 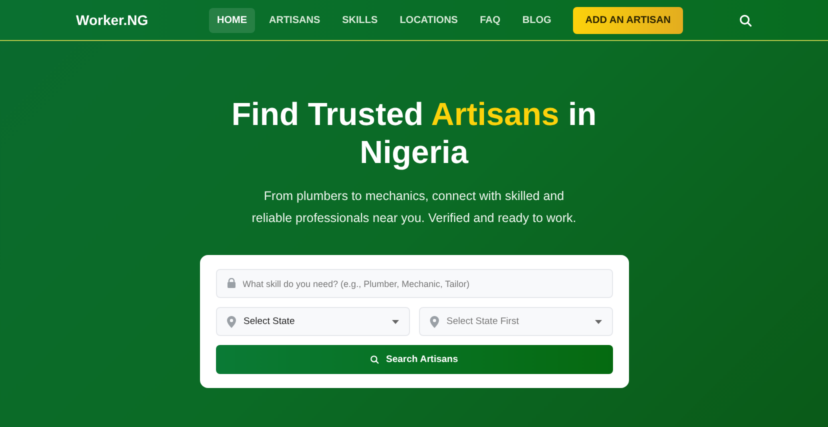 What do you see at coordinates (414, 133) in the screenshot?
I see `hero-title: Find Trusted Artisans in Nigeria` at bounding box center [414, 133].